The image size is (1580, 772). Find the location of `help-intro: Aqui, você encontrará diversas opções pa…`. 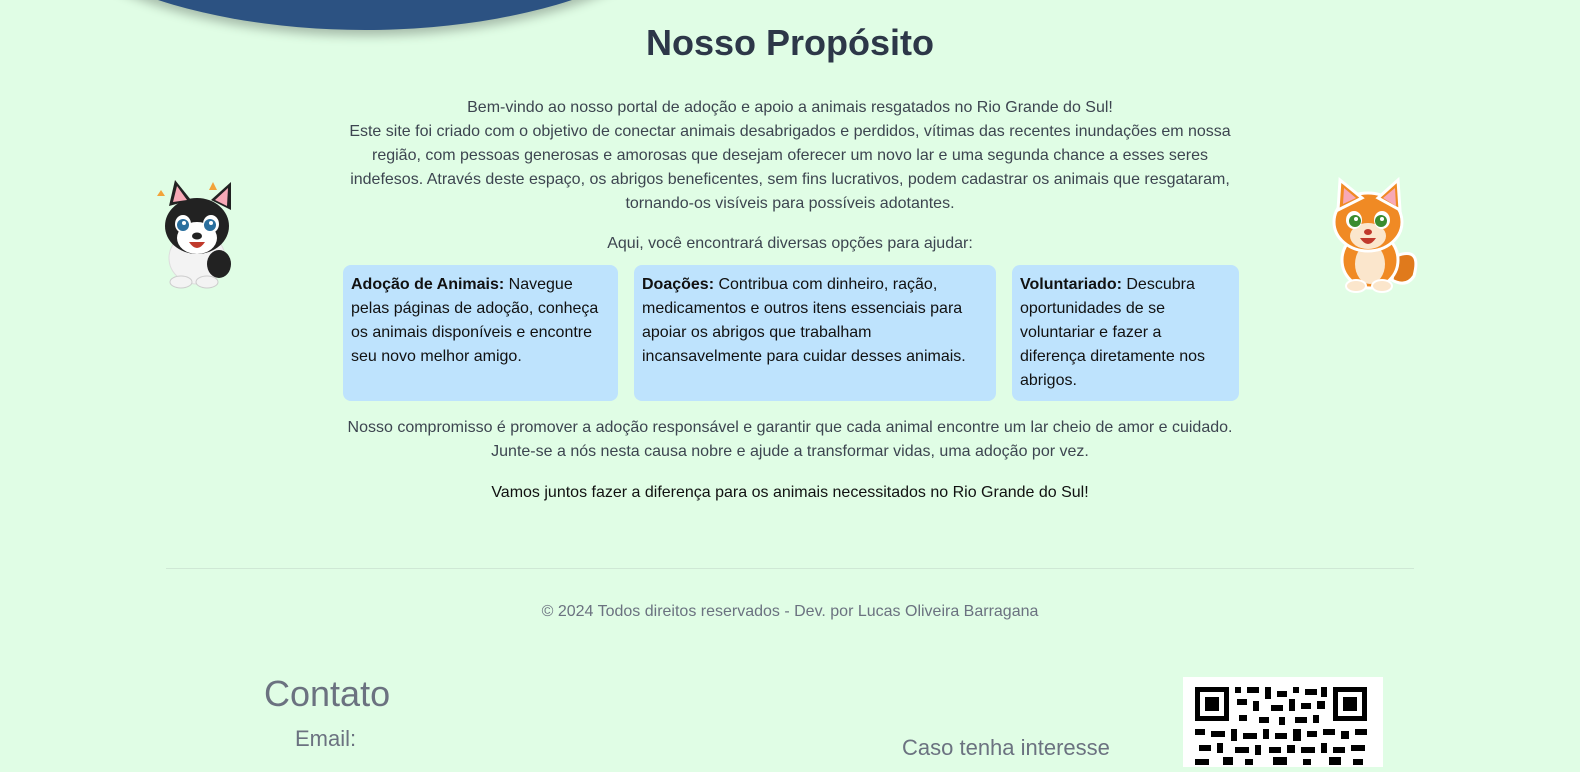

help-intro: Aqui, você encontrará diversas opções pa… is located at coordinates (790, 243).